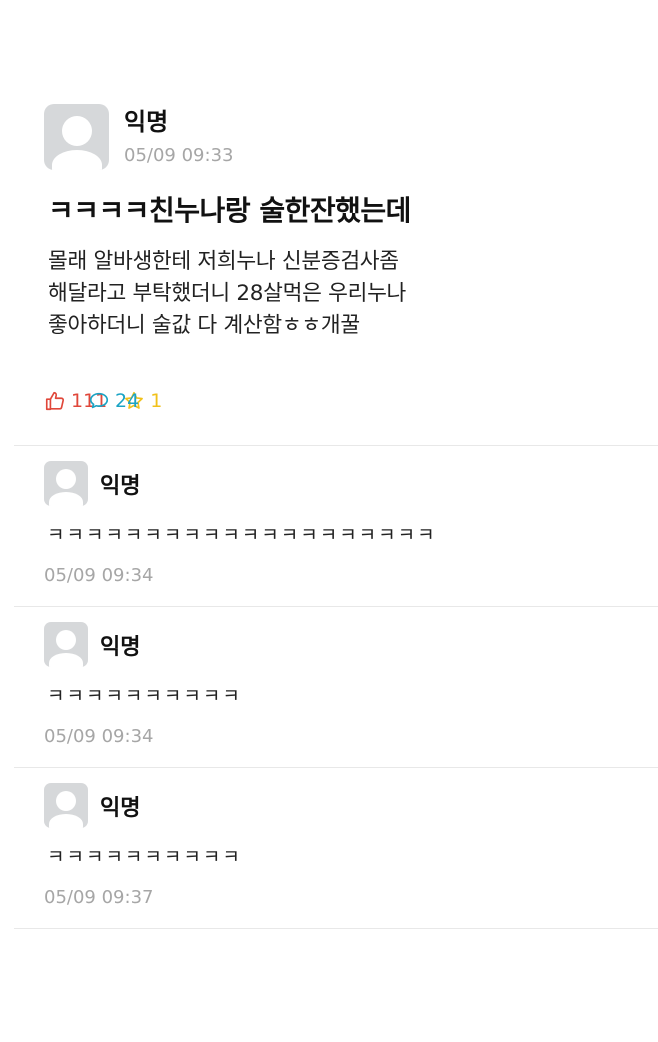 The width and height of the screenshot is (658, 1042). Describe the element at coordinates (99, 400) in the screenshot. I see `speech-bubble-icon` at that location.